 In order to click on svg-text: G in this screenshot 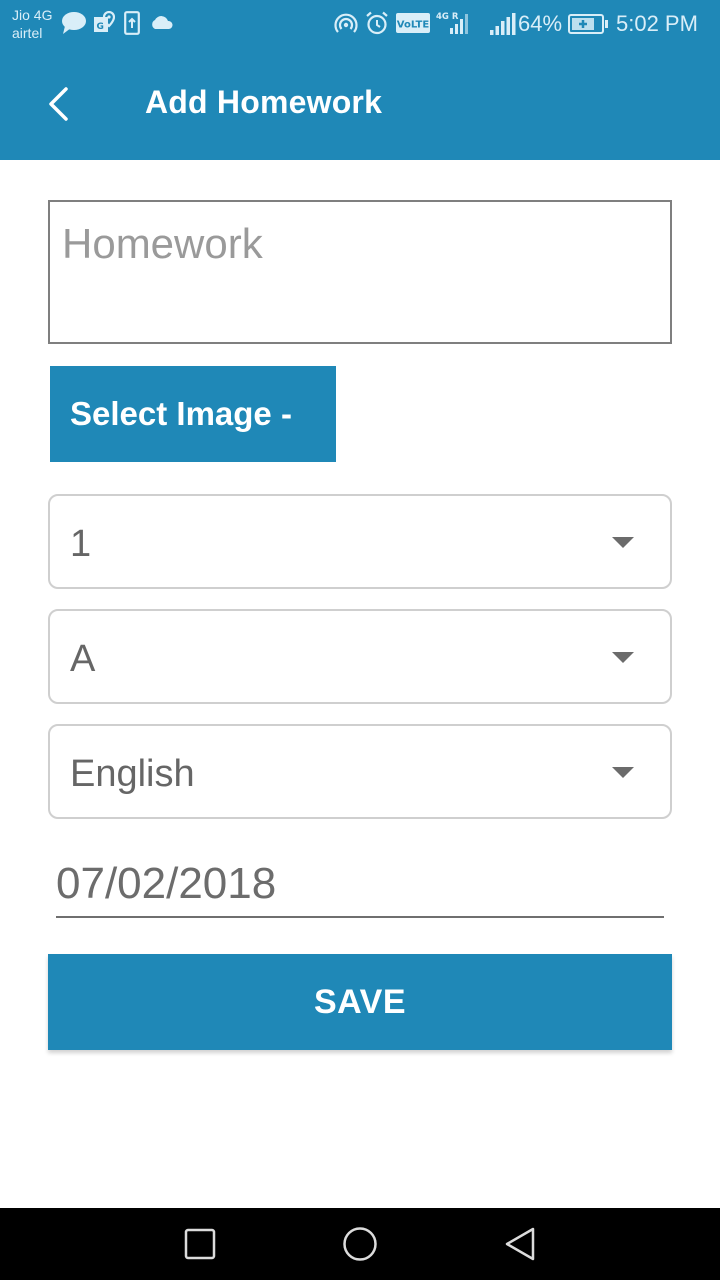, I will do `click(100, 27)`.